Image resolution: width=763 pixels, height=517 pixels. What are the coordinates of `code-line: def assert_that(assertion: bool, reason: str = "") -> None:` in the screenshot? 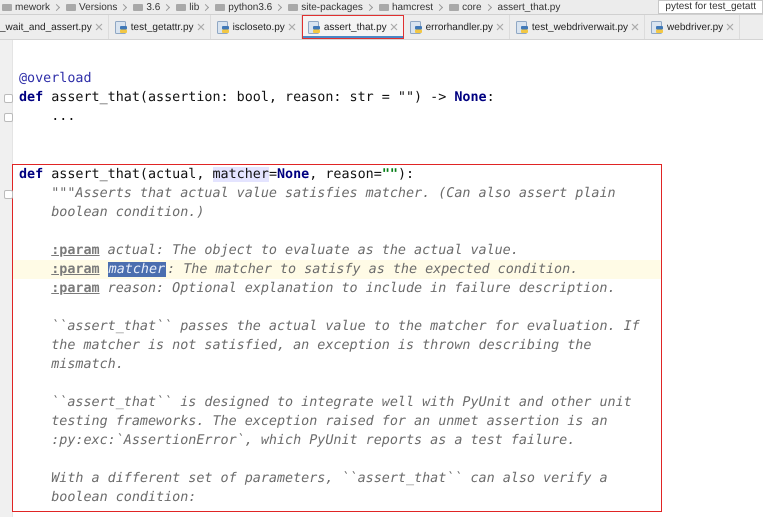 It's located at (388, 97).